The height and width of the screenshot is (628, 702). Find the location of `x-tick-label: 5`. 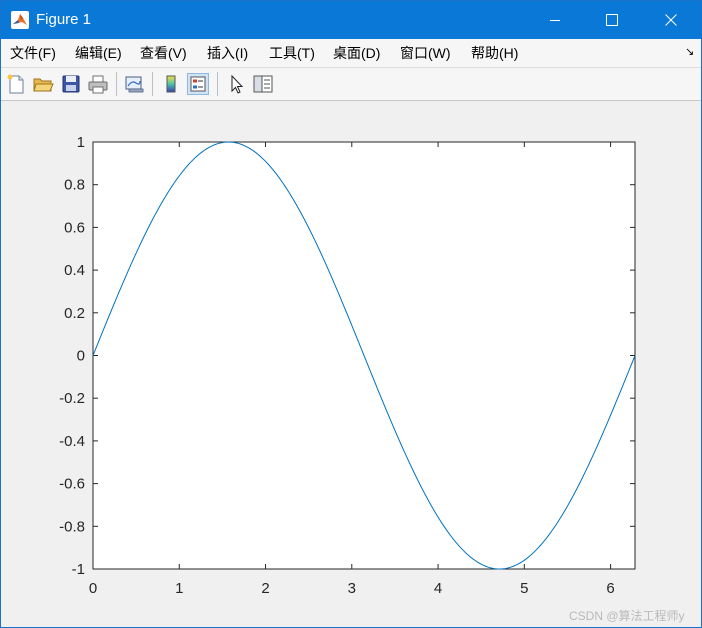

x-tick-label: 5 is located at coordinates (524, 588).